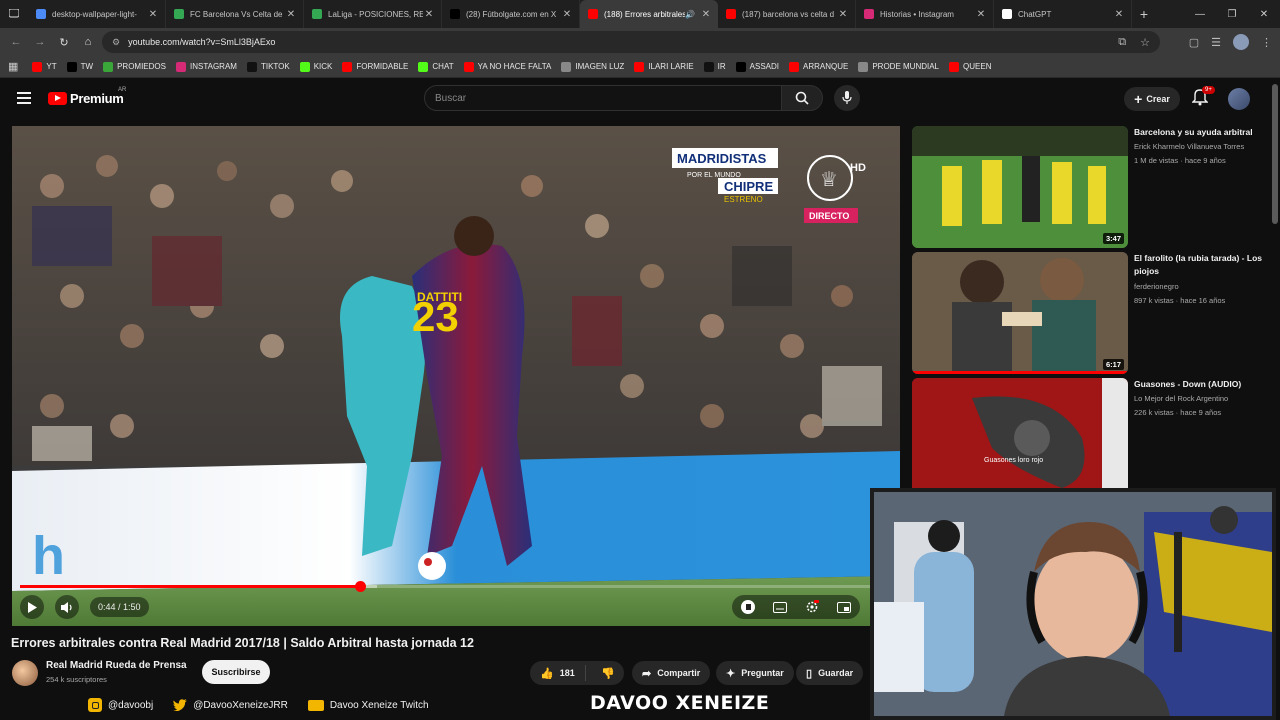  I want to click on like-button: 👍 181, so click(558, 673).